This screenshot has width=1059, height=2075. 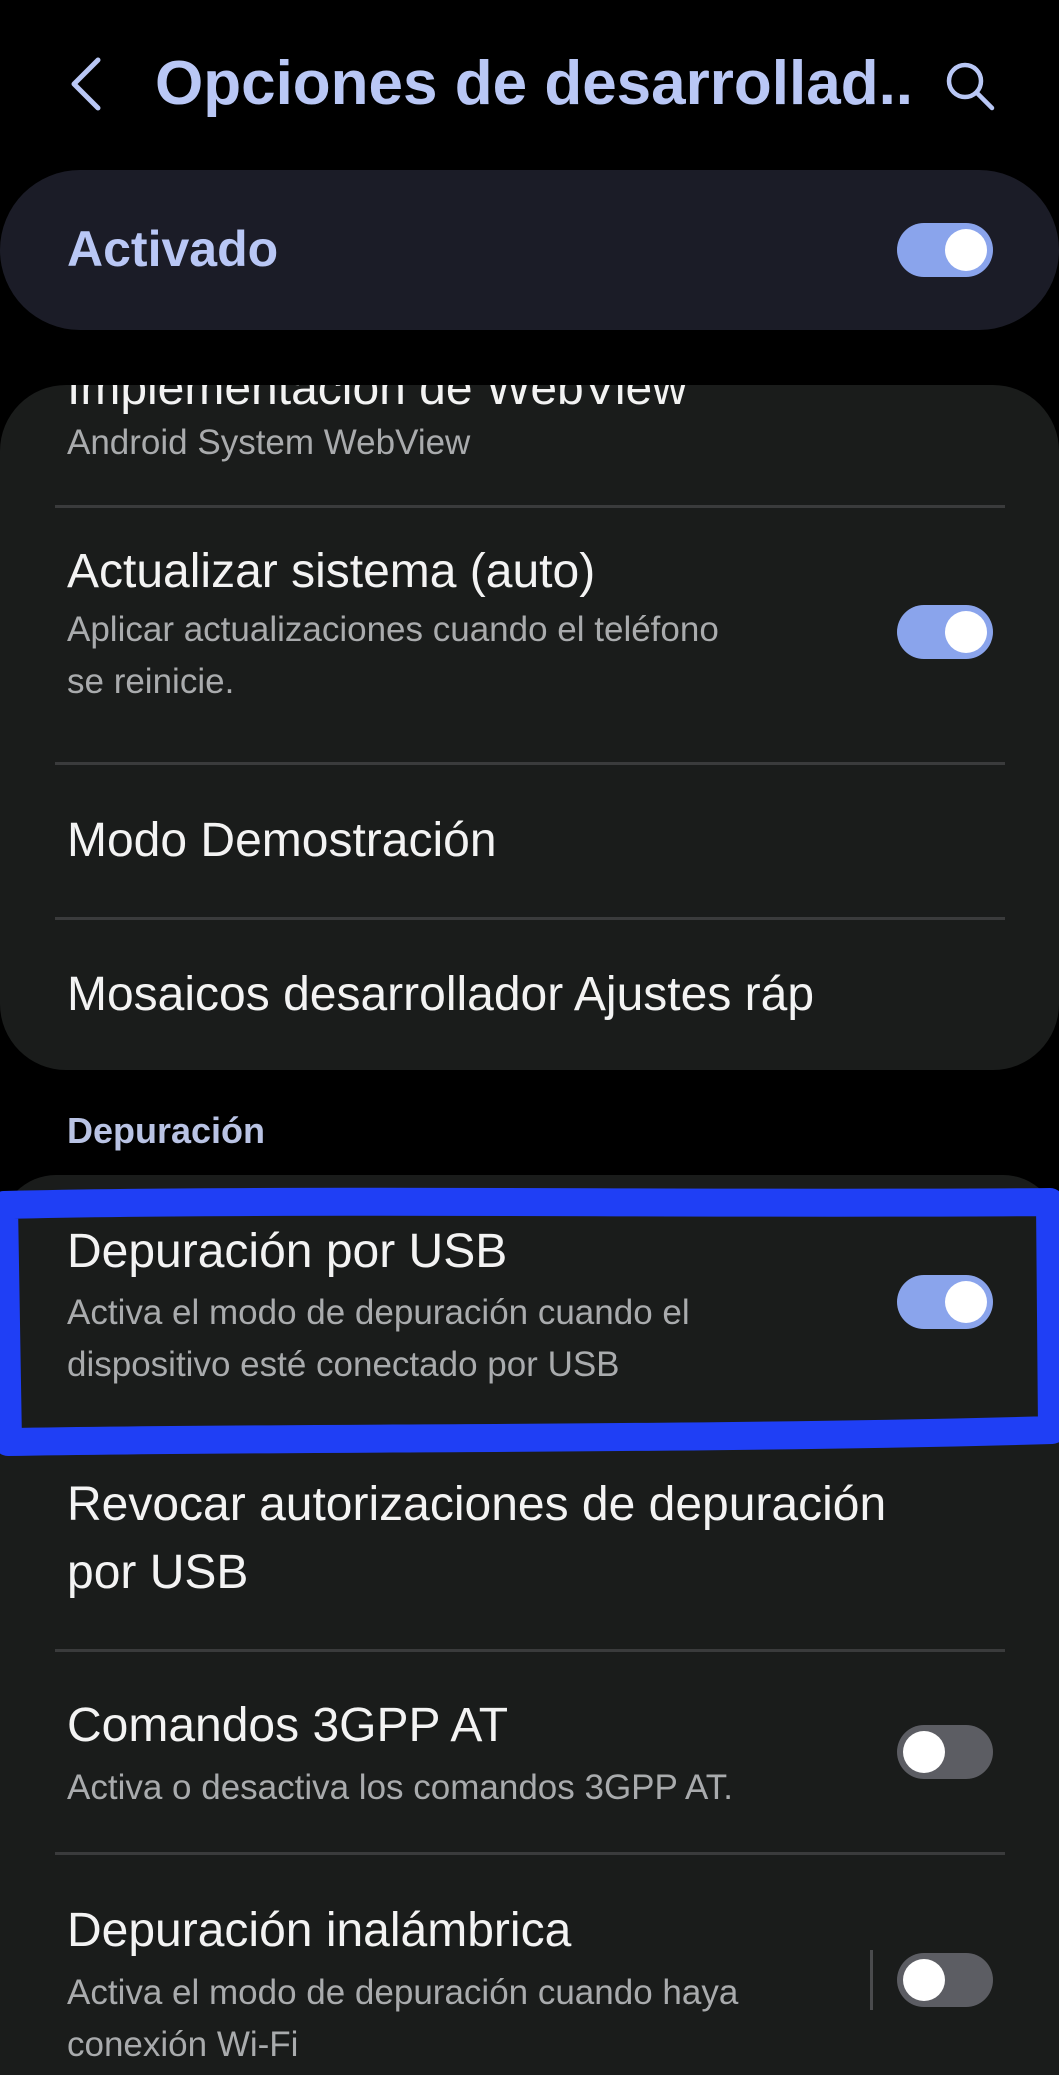 What do you see at coordinates (319, 1930) in the screenshot?
I see `setting-title: Depuración inalámbrica` at bounding box center [319, 1930].